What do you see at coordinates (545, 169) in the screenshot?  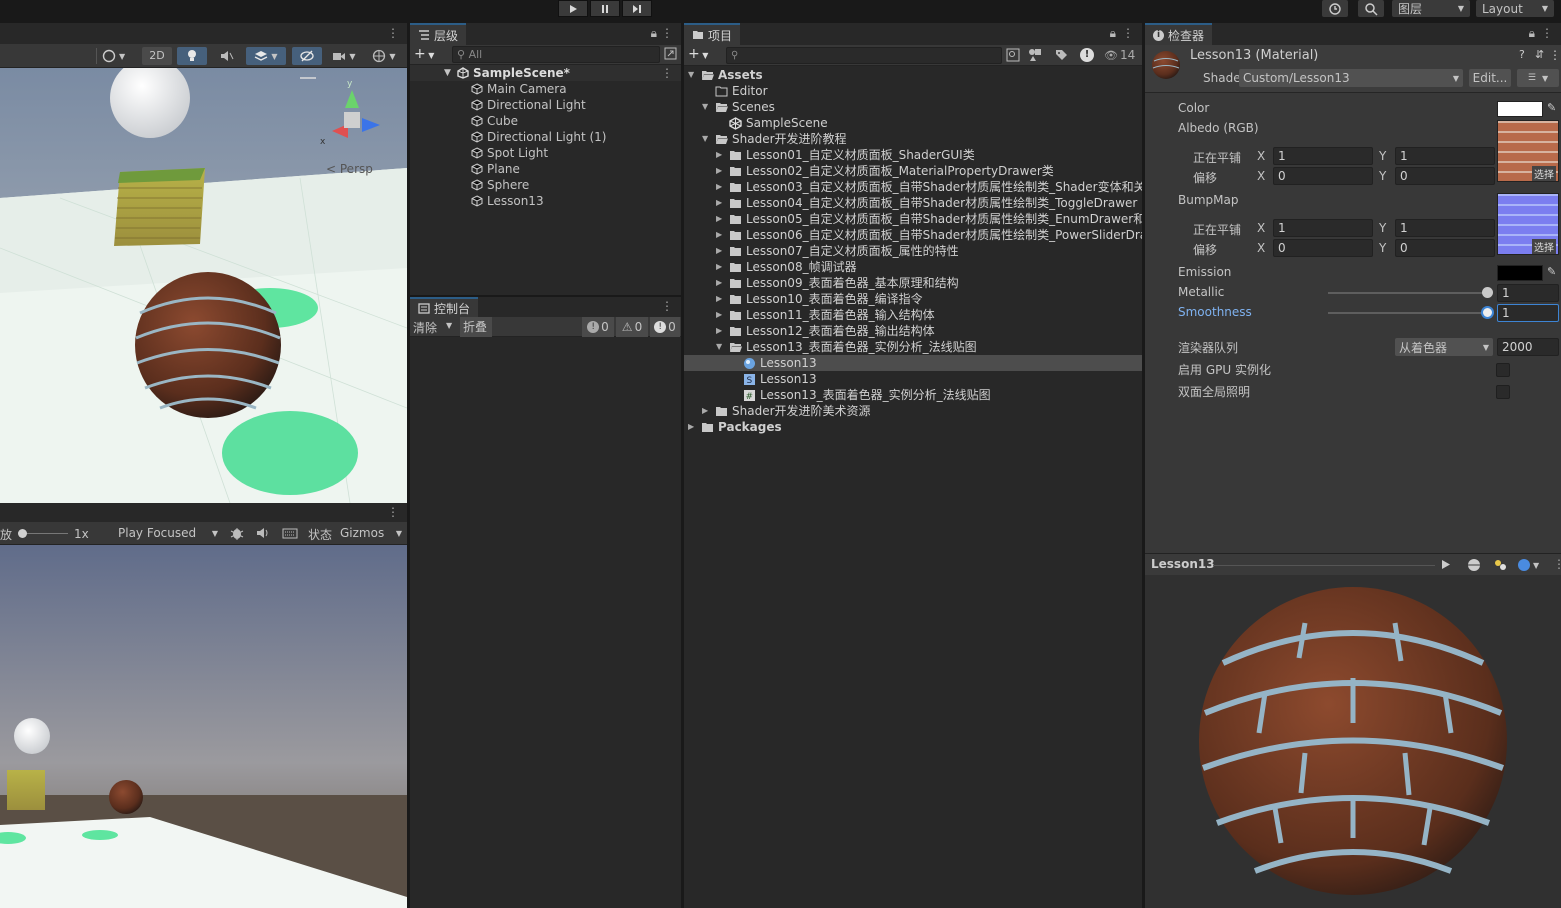 I see `hierarchy-item: Plane` at bounding box center [545, 169].